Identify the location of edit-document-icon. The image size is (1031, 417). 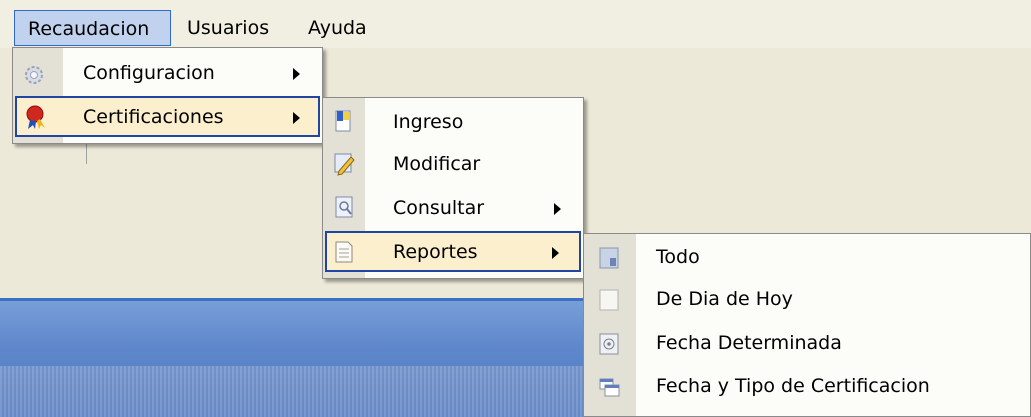
(344, 163).